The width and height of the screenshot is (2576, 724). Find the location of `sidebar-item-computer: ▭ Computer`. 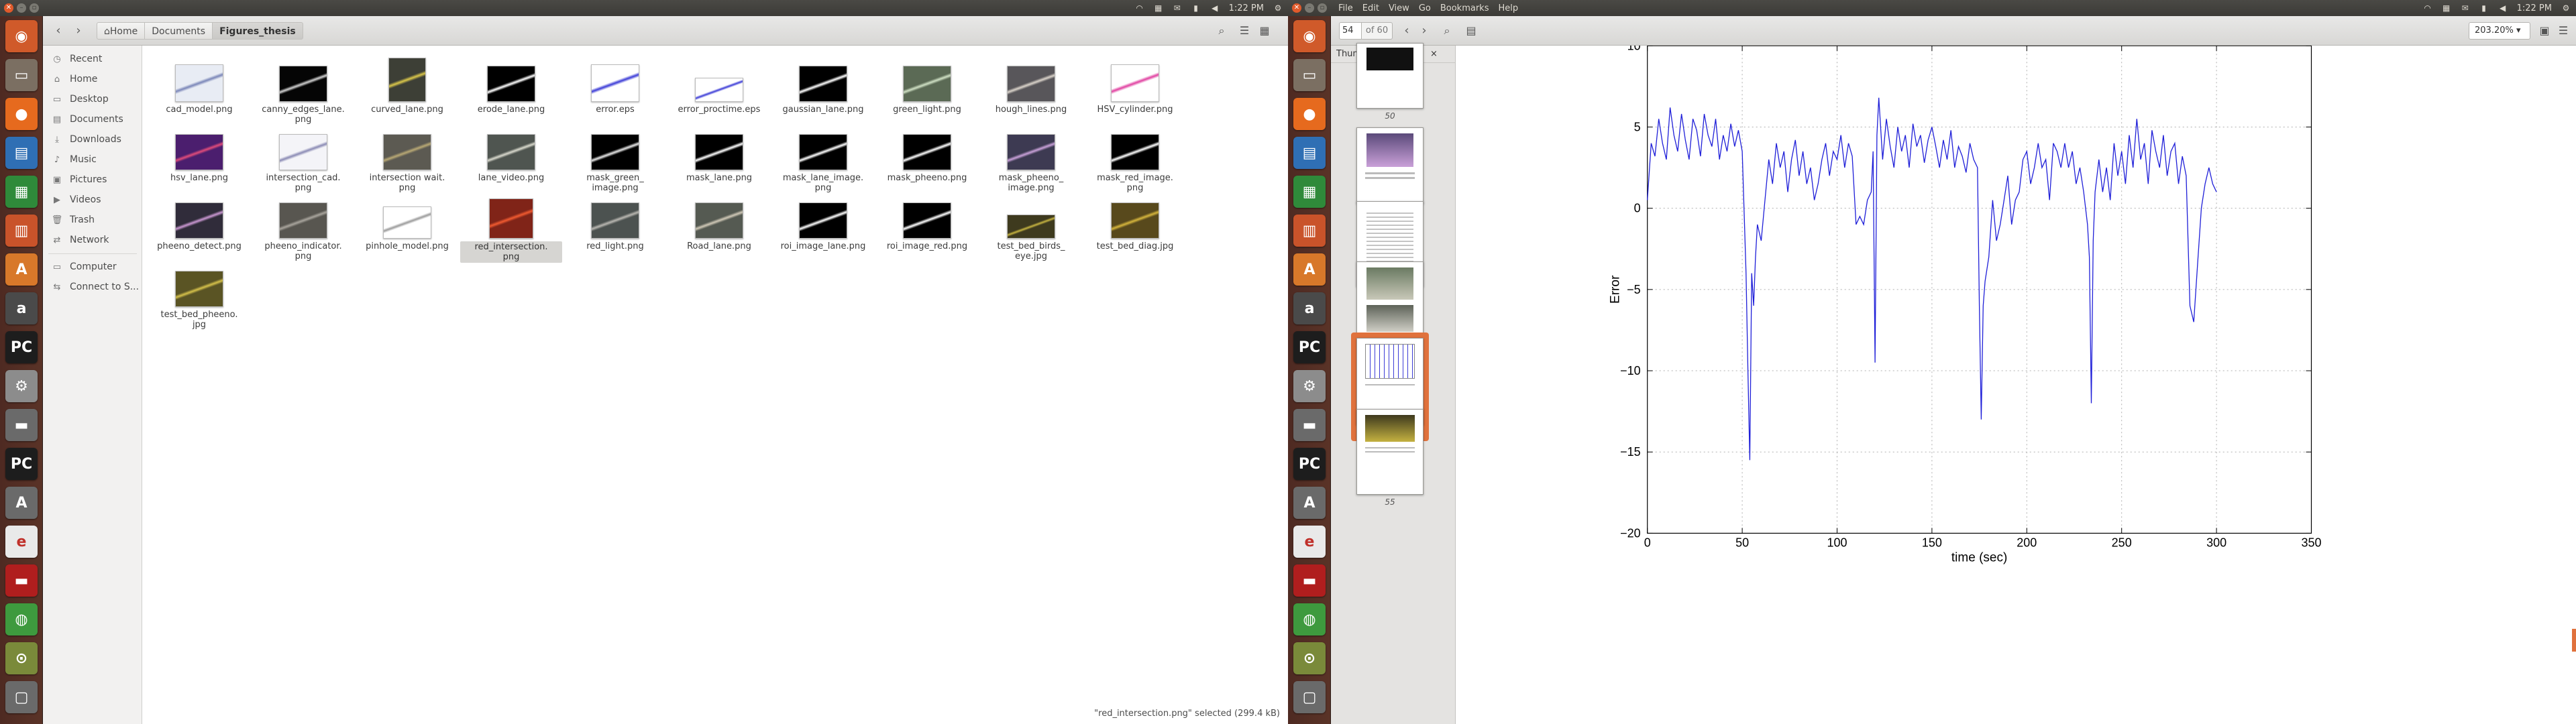

sidebar-item-computer: ▭ Computer is located at coordinates (92, 266).